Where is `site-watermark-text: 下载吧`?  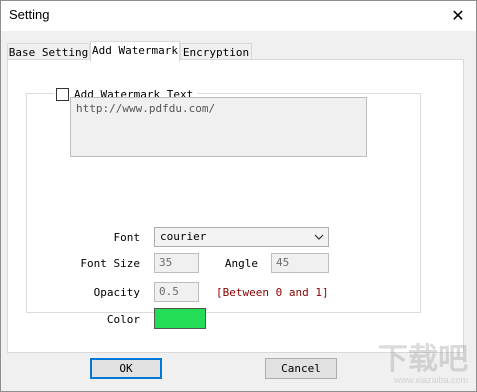
site-watermark-text: 下载吧 is located at coordinates (423, 359).